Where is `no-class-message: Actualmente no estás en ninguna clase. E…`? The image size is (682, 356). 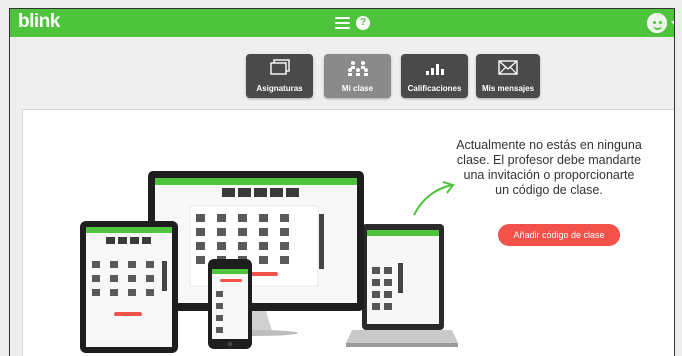
no-class-message: Actualmente no estás en ninguna clase. E… is located at coordinates (549, 167).